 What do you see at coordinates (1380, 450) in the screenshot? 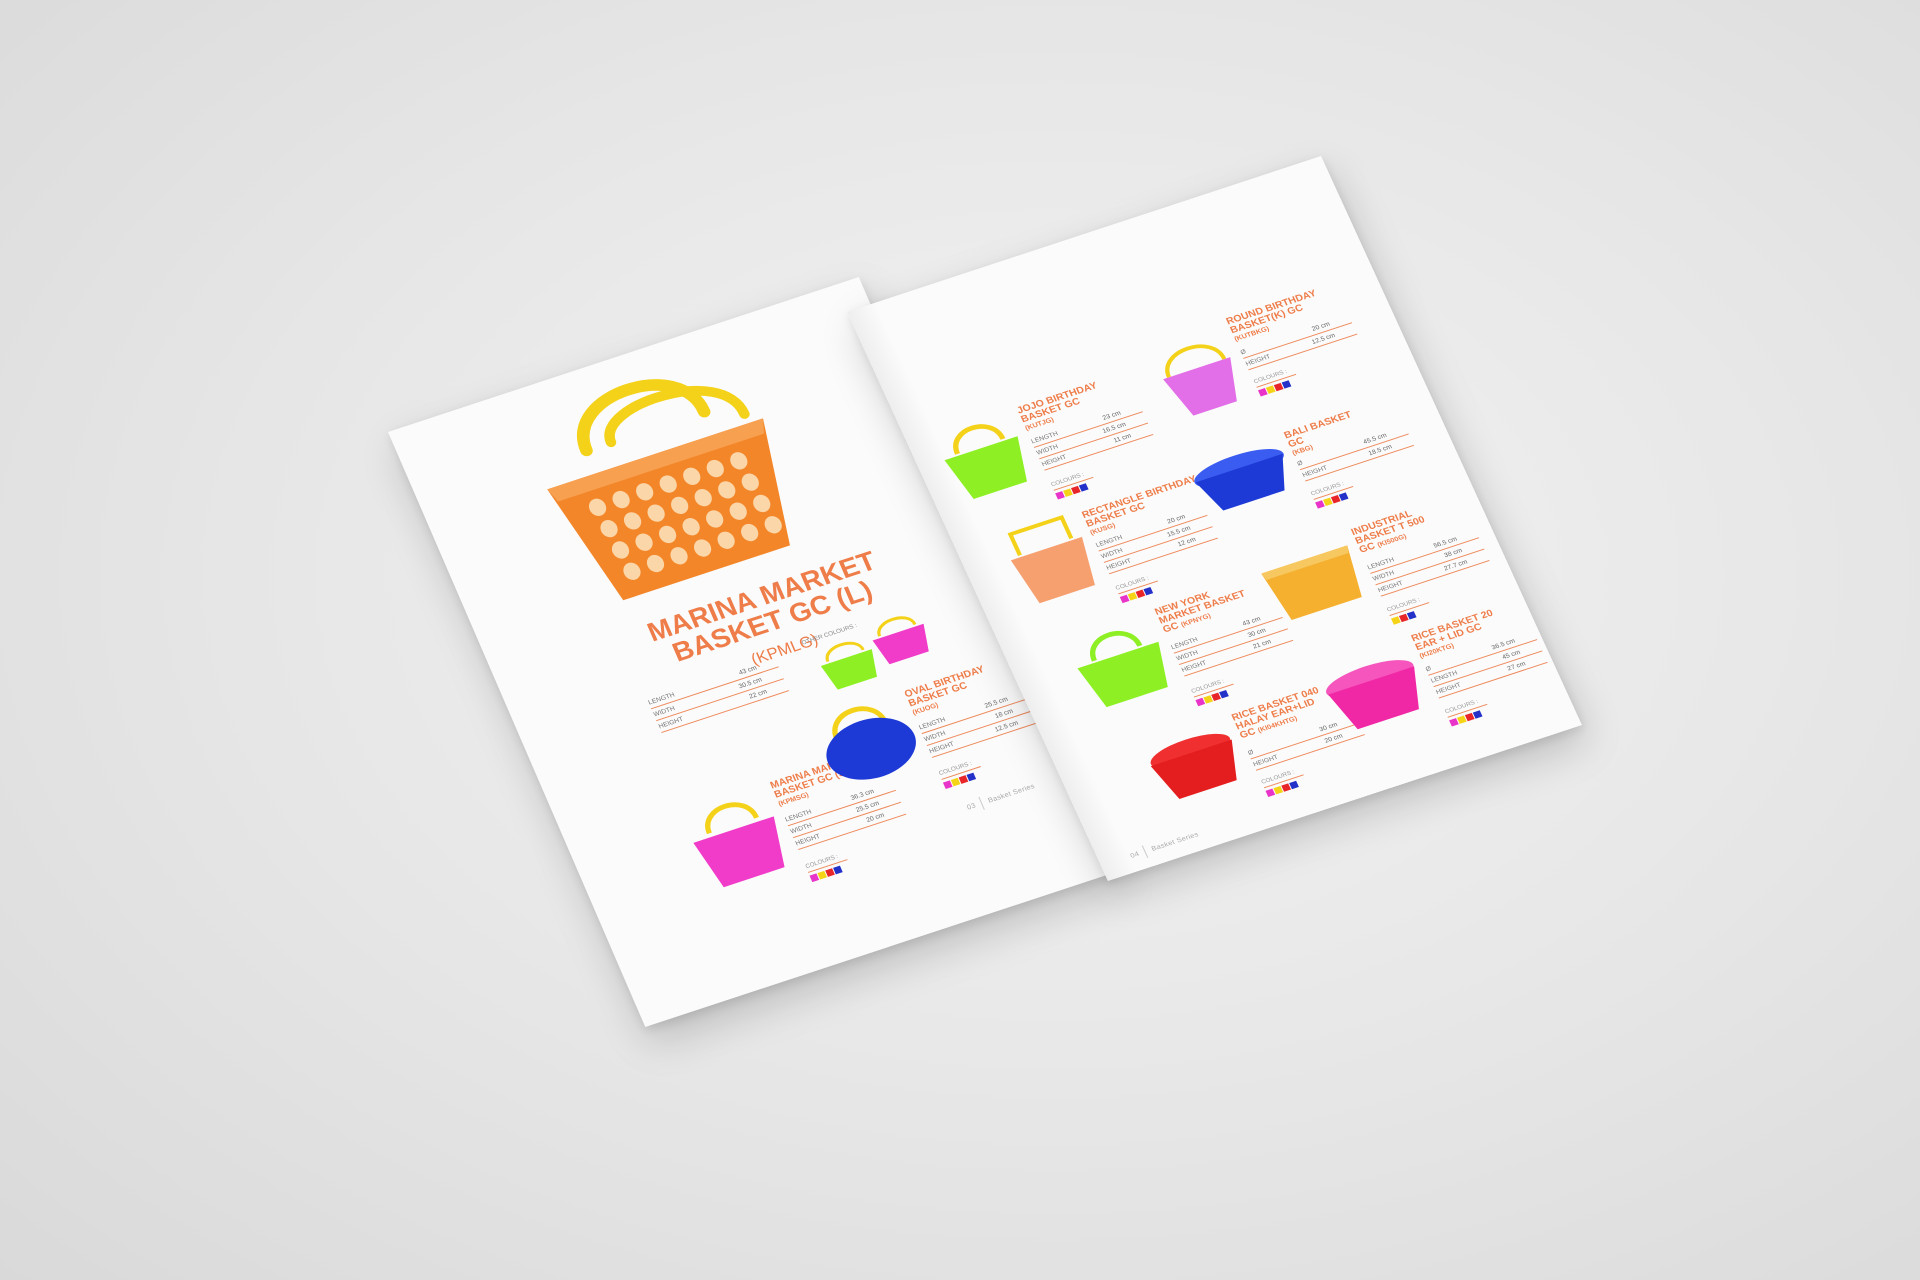
I see `spec-value: 18.5 cm` at bounding box center [1380, 450].